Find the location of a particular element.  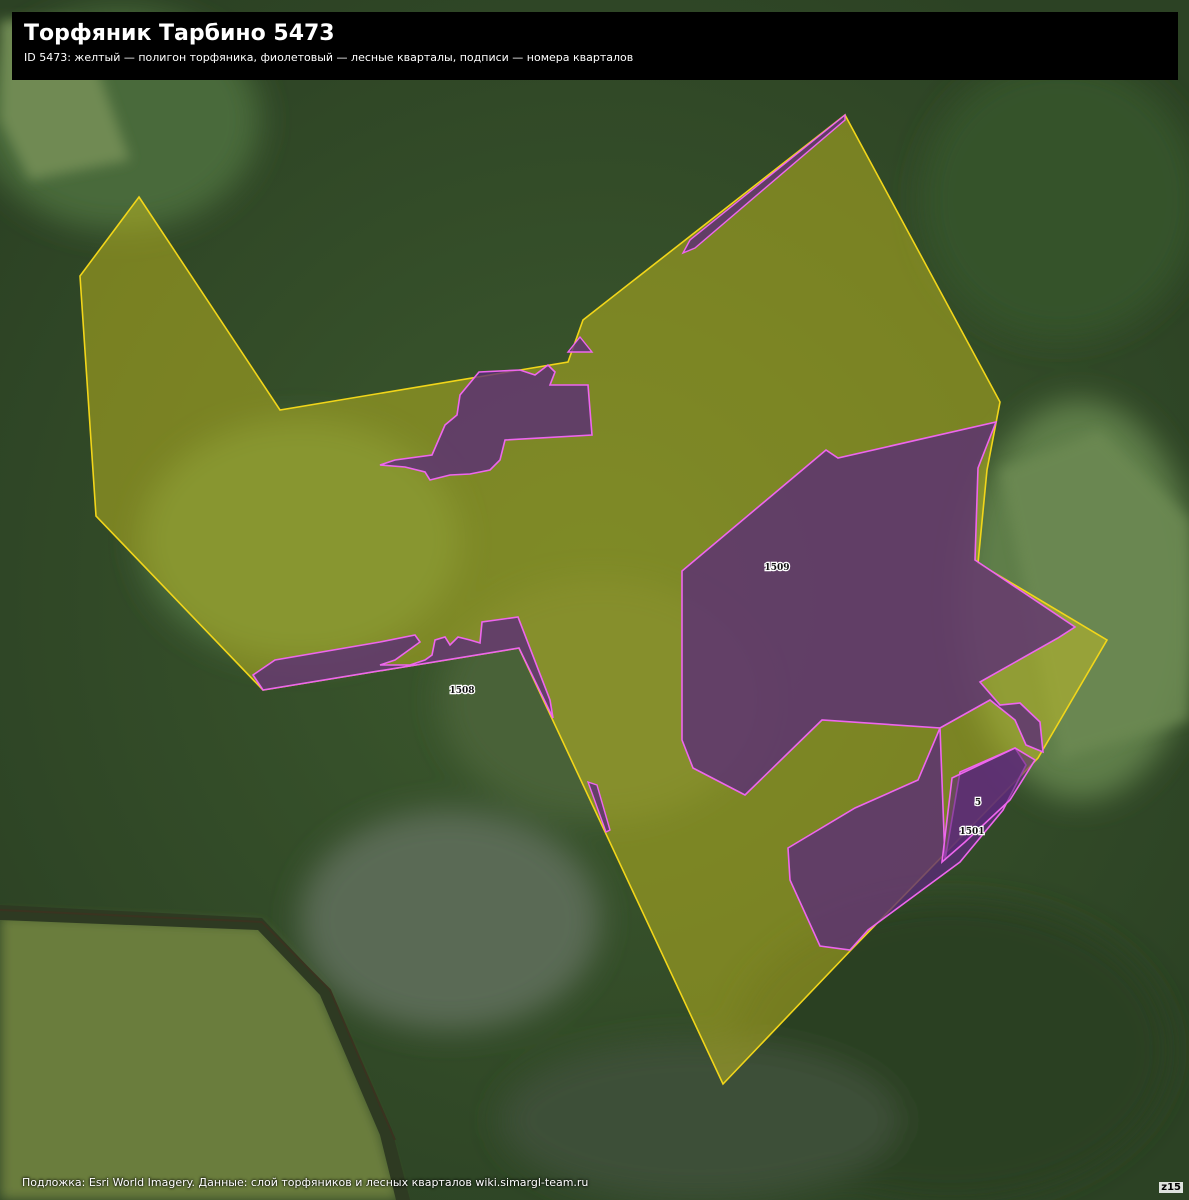

quarter-label-1501: 1501 is located at coordinates (971, 832).